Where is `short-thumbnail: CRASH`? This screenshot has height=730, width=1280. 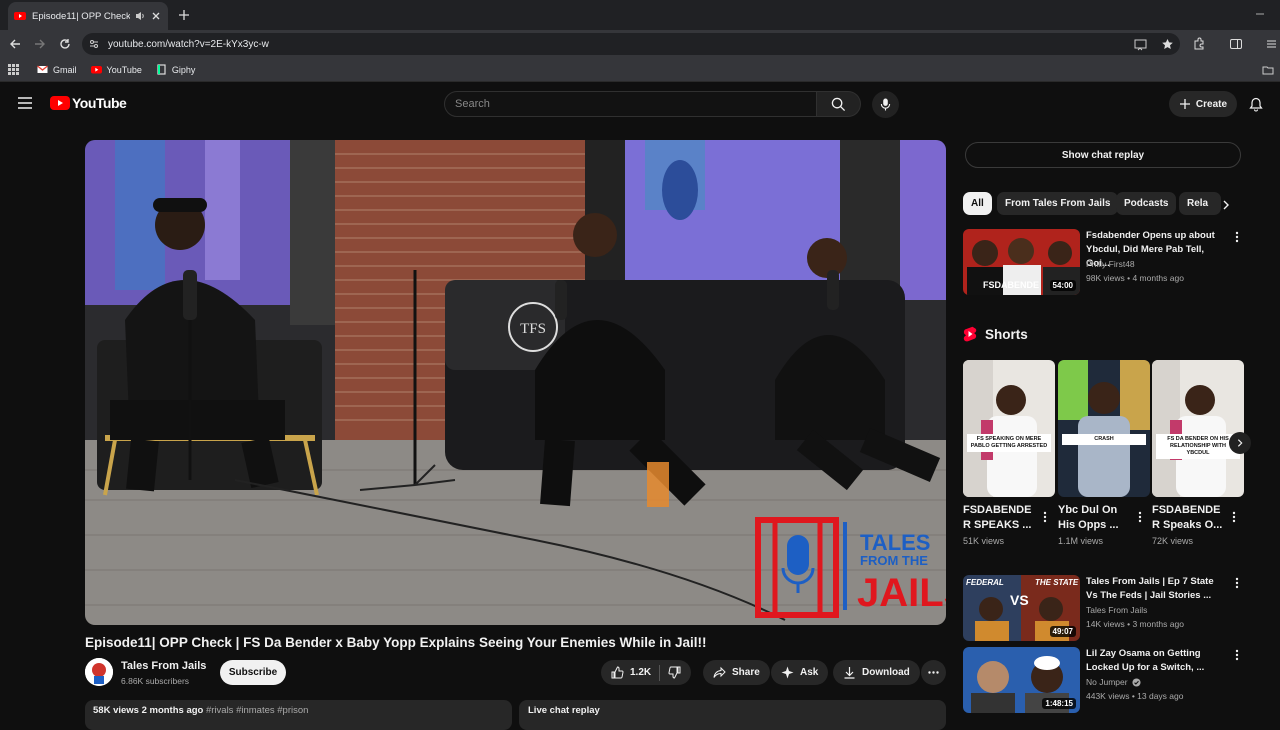
short-thumbnail: CRASH is located at coordinates (1104, 428).